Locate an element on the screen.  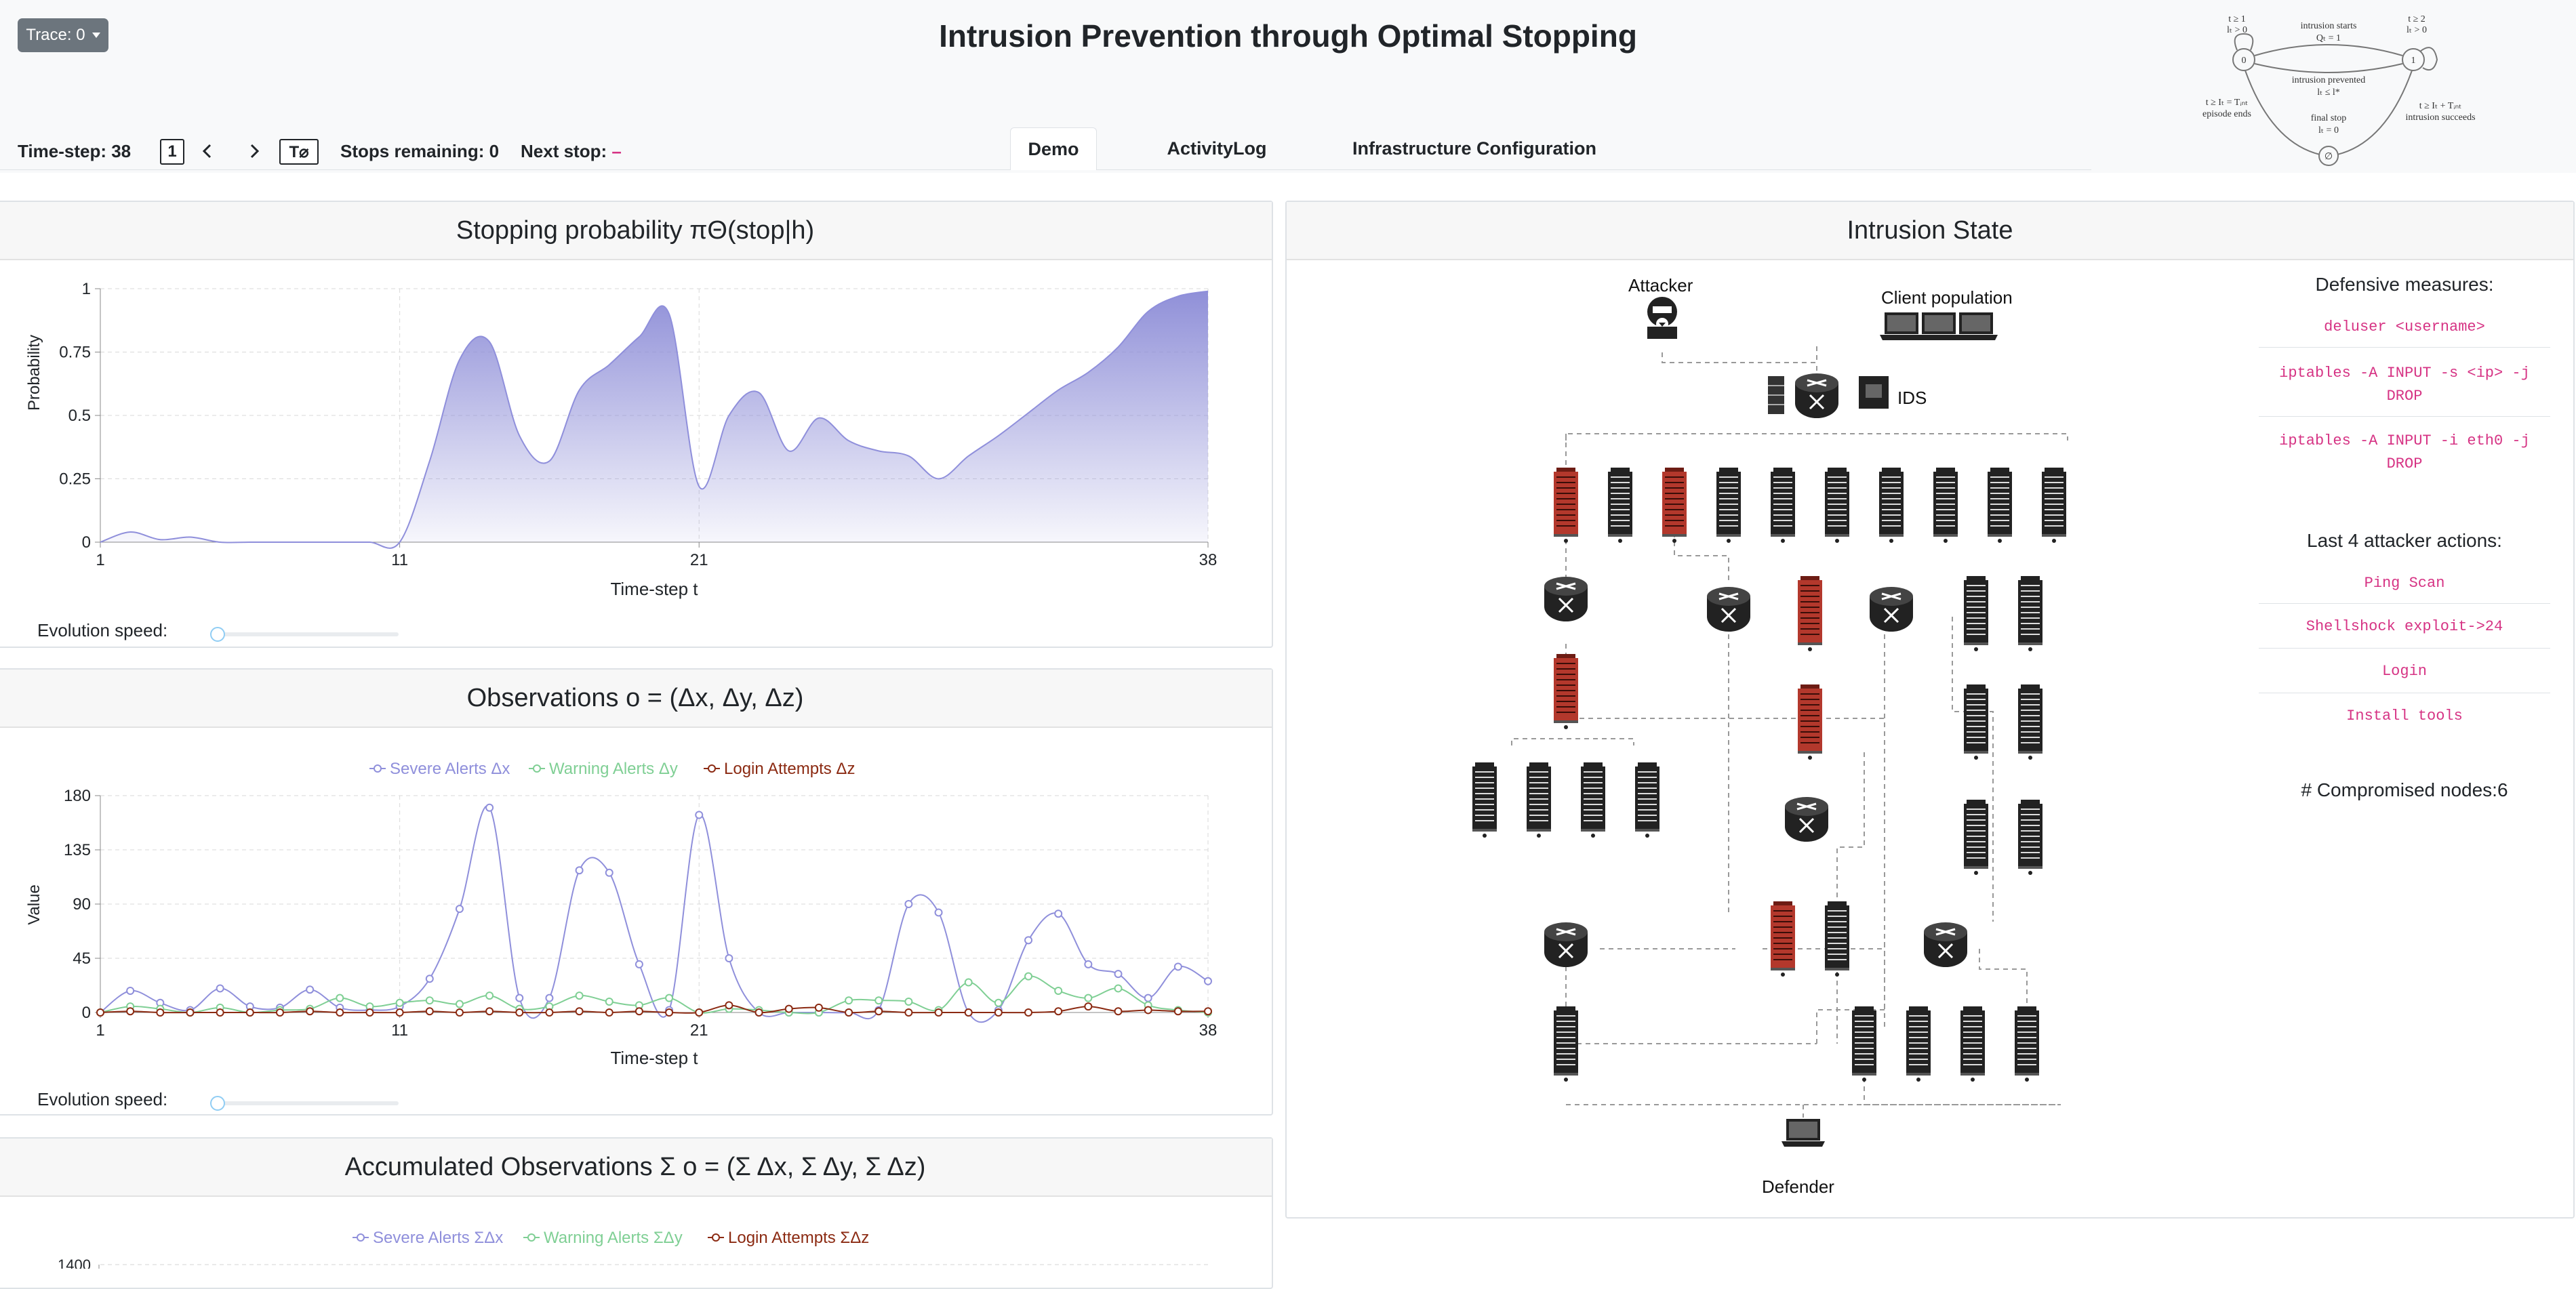
tab-activity-log: ActivityLog is located at coordinates (1216, 148).